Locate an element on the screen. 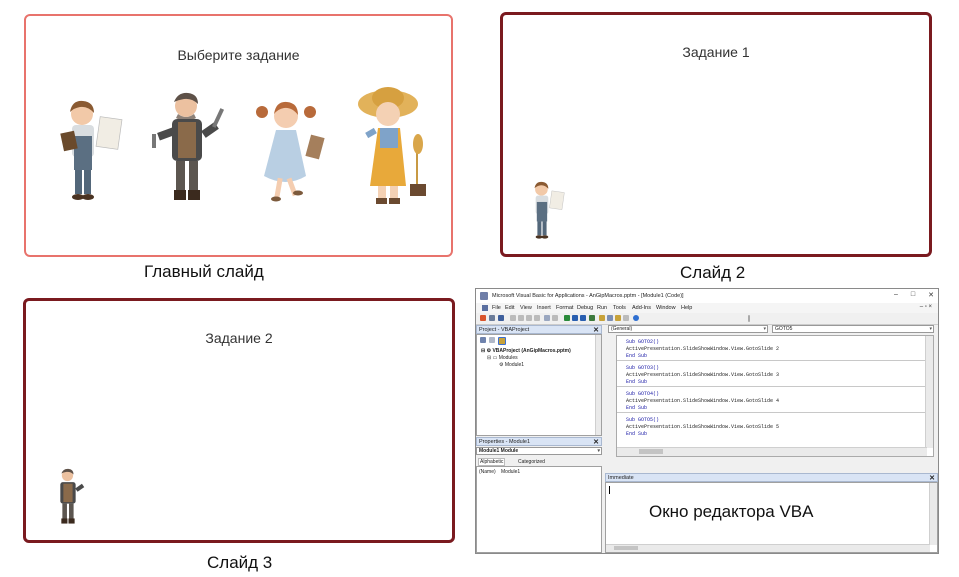  mdi-controls: – ▫ × is located at coordinates (926, 307).